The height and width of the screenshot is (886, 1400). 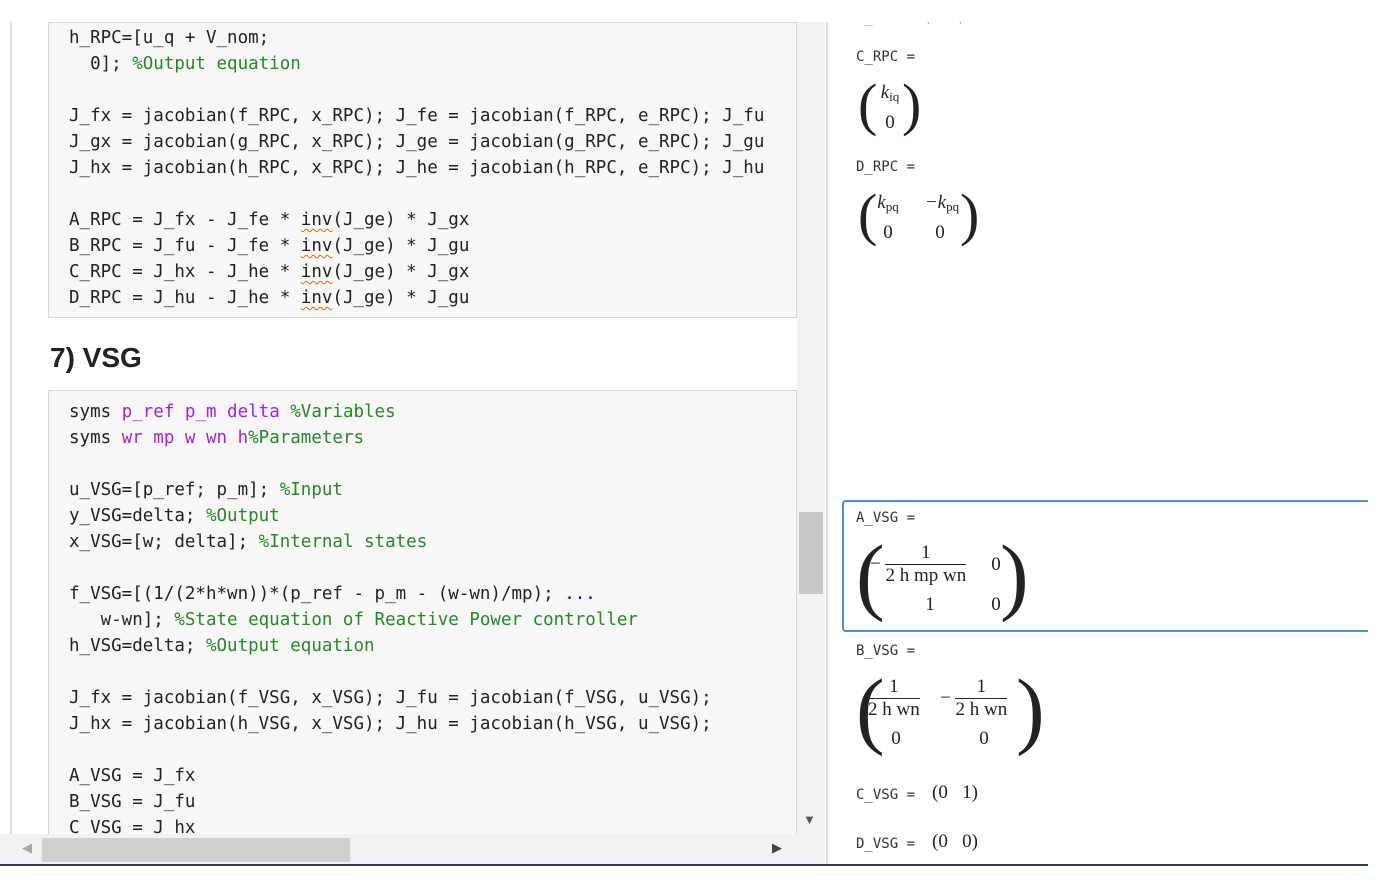 I want to click on scroll-right-arrow-icon: ▶, so click(x=777, y=848).